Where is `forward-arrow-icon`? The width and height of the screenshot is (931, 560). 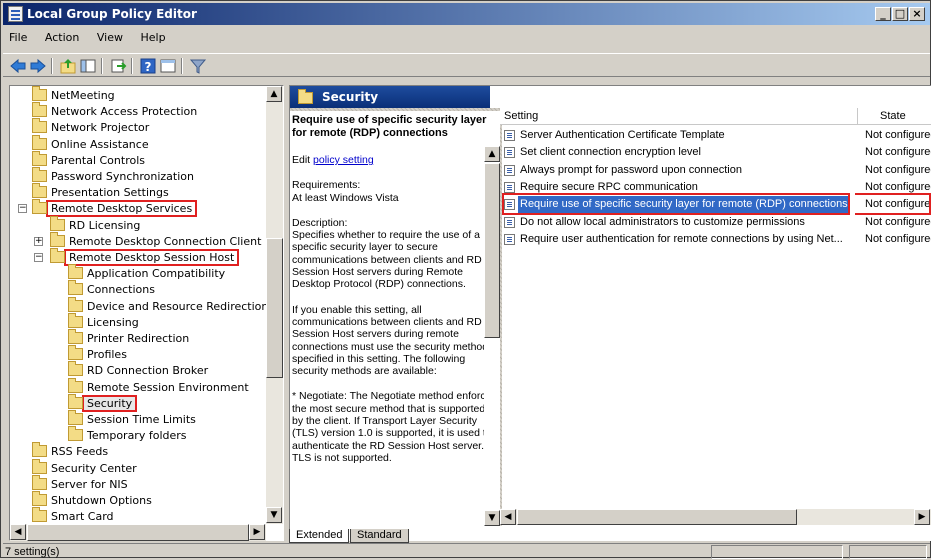 forward-arrow-icon is located at coordinates (38, 66).